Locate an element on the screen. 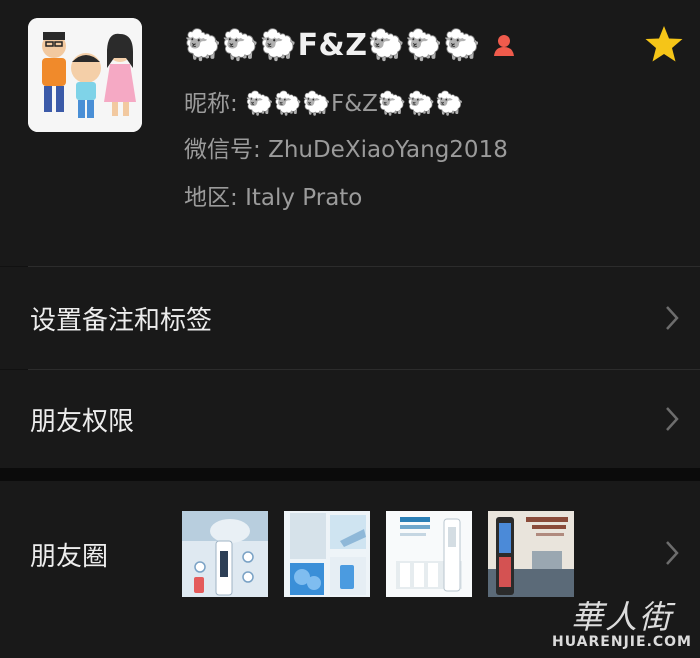 The width and height of the screenshot is (700, 658). cartoon-family-avatar-icon is located at coordinates (85, 75).